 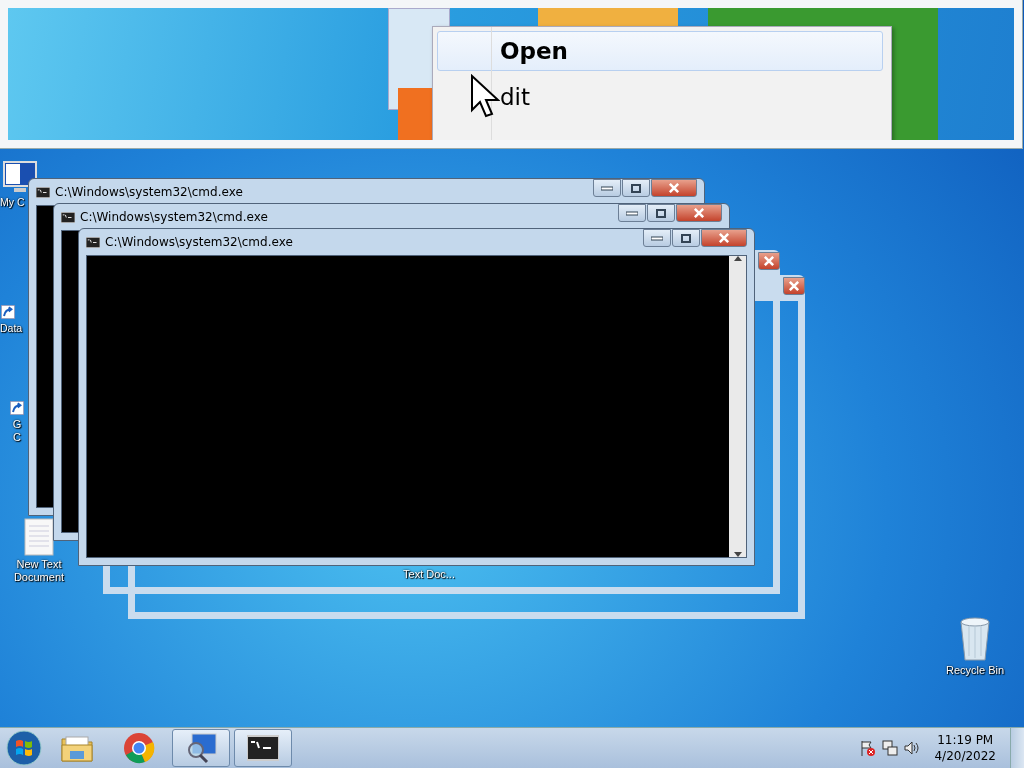 I want to click on icon-label: Data, so click(x=11, y=328).